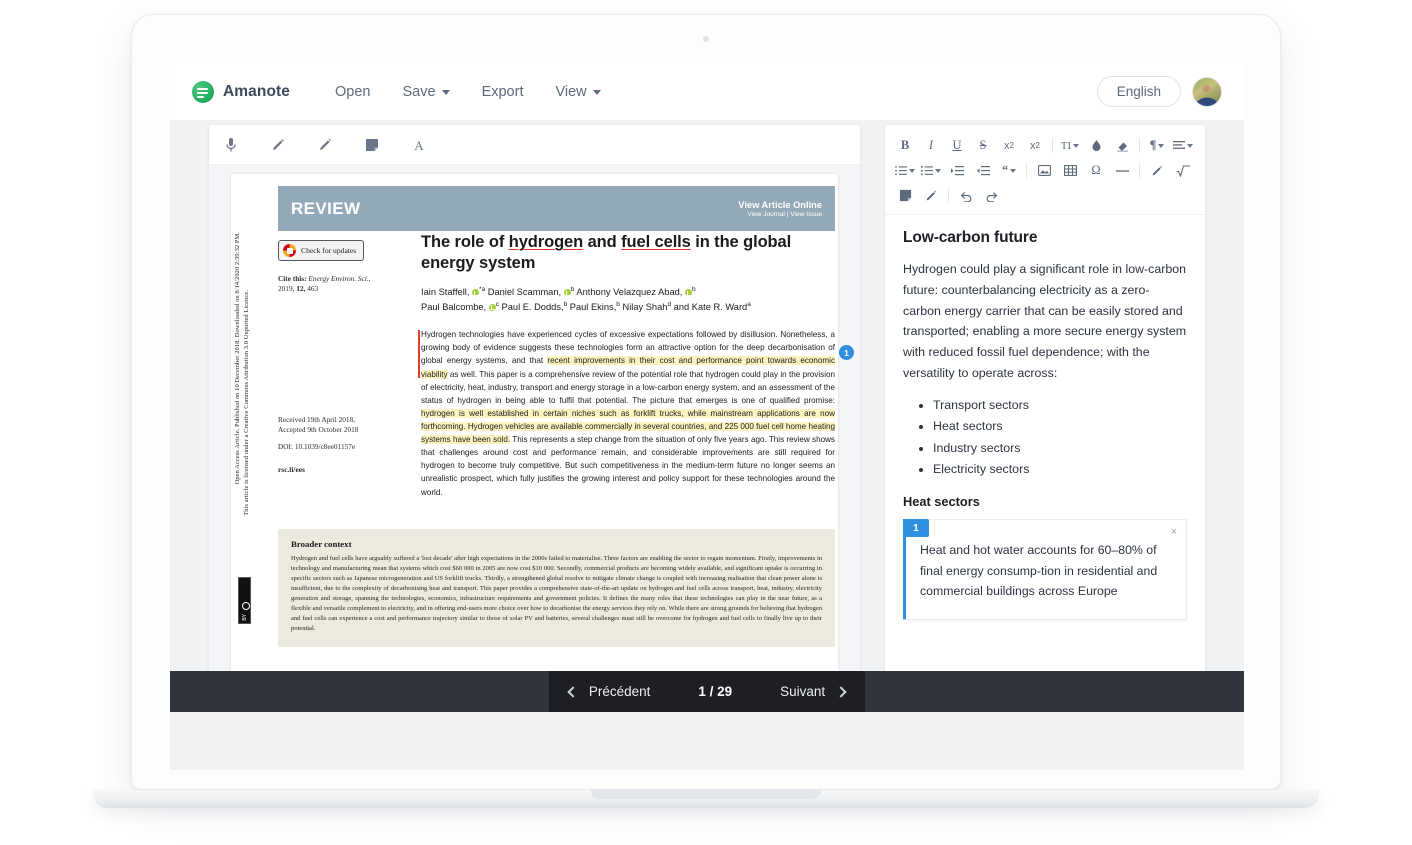  What do you see at coordinates (983, 146) in the screenshot?
I see `strikethrough-icon: S` at bounding box center [983, 146].